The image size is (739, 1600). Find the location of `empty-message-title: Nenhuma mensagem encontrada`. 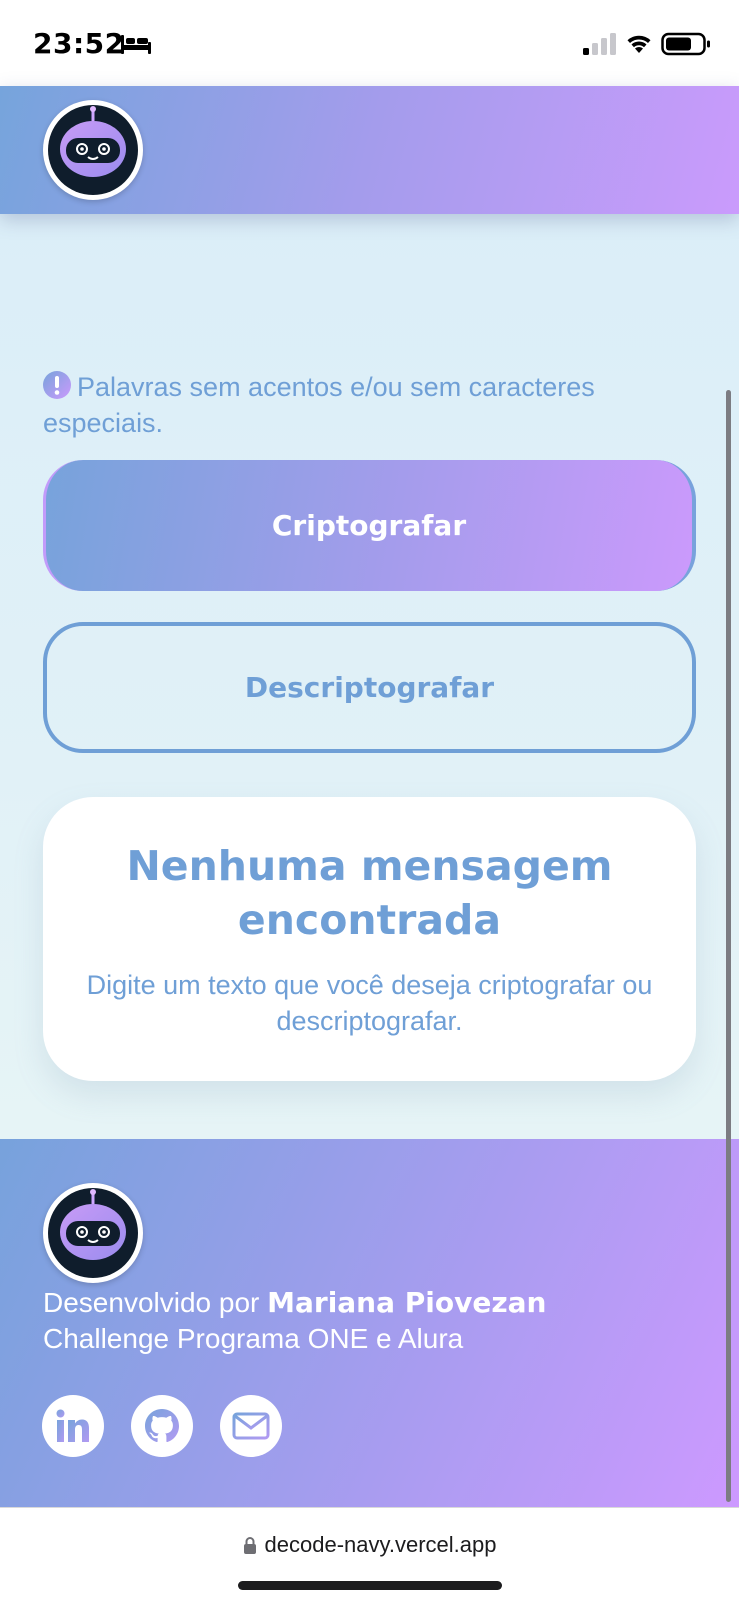

empty-message-title: Nenhuma mensagem encontrada is located at coordinates (369, 893).